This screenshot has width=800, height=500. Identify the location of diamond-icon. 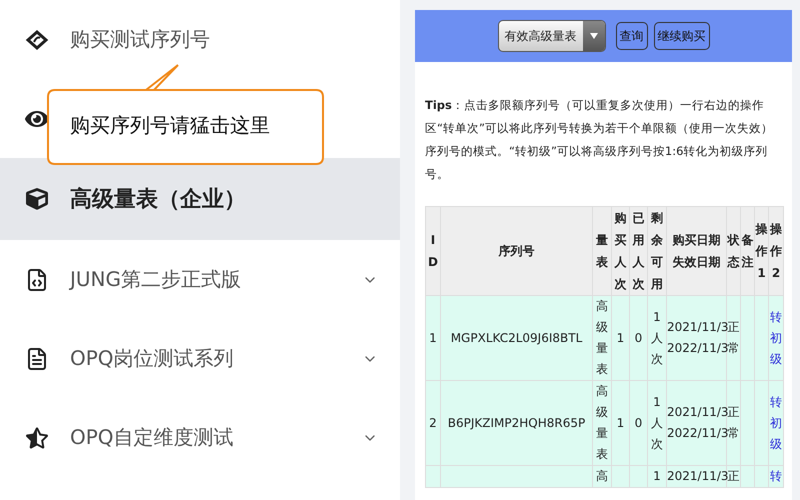
(37, 40).